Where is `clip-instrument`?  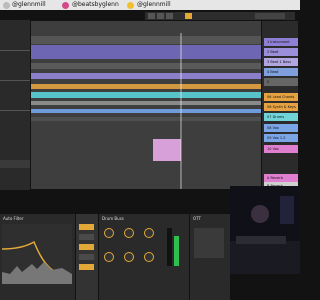 clip-instrument is located at coordinates (146, 52).